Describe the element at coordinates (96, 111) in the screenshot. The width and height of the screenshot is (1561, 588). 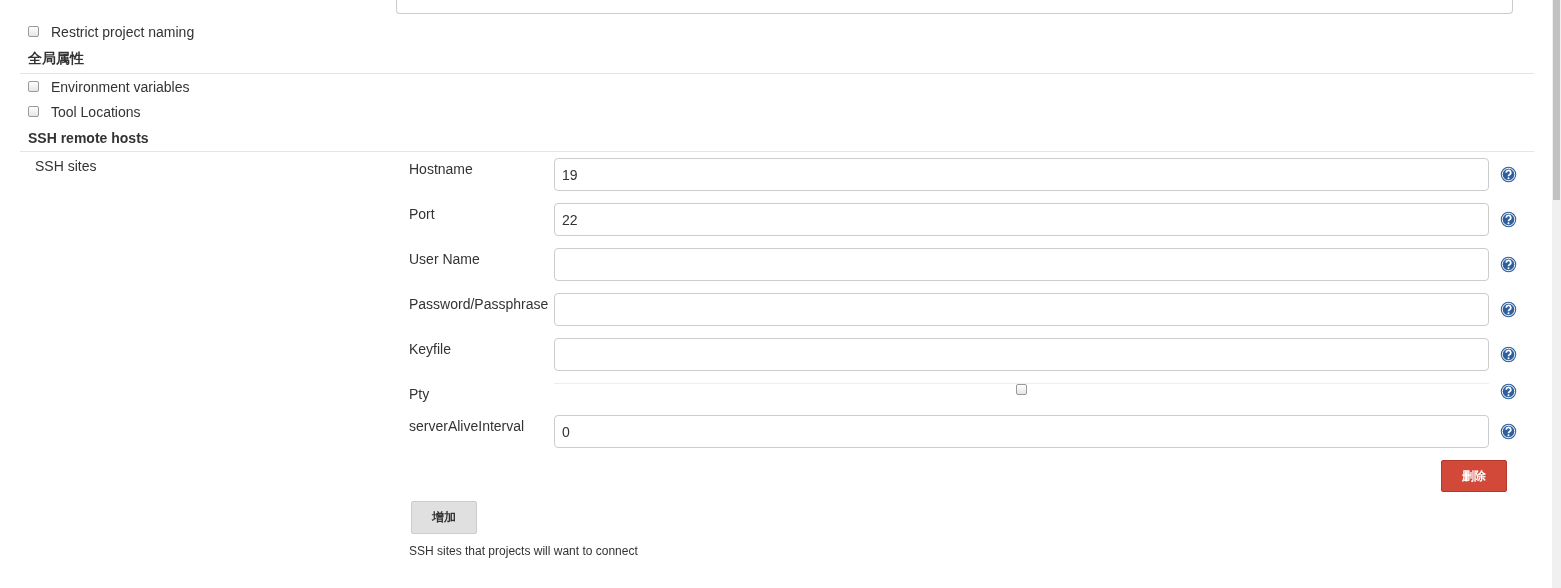
I see `checkbox-label: Tool Locations` at that location.